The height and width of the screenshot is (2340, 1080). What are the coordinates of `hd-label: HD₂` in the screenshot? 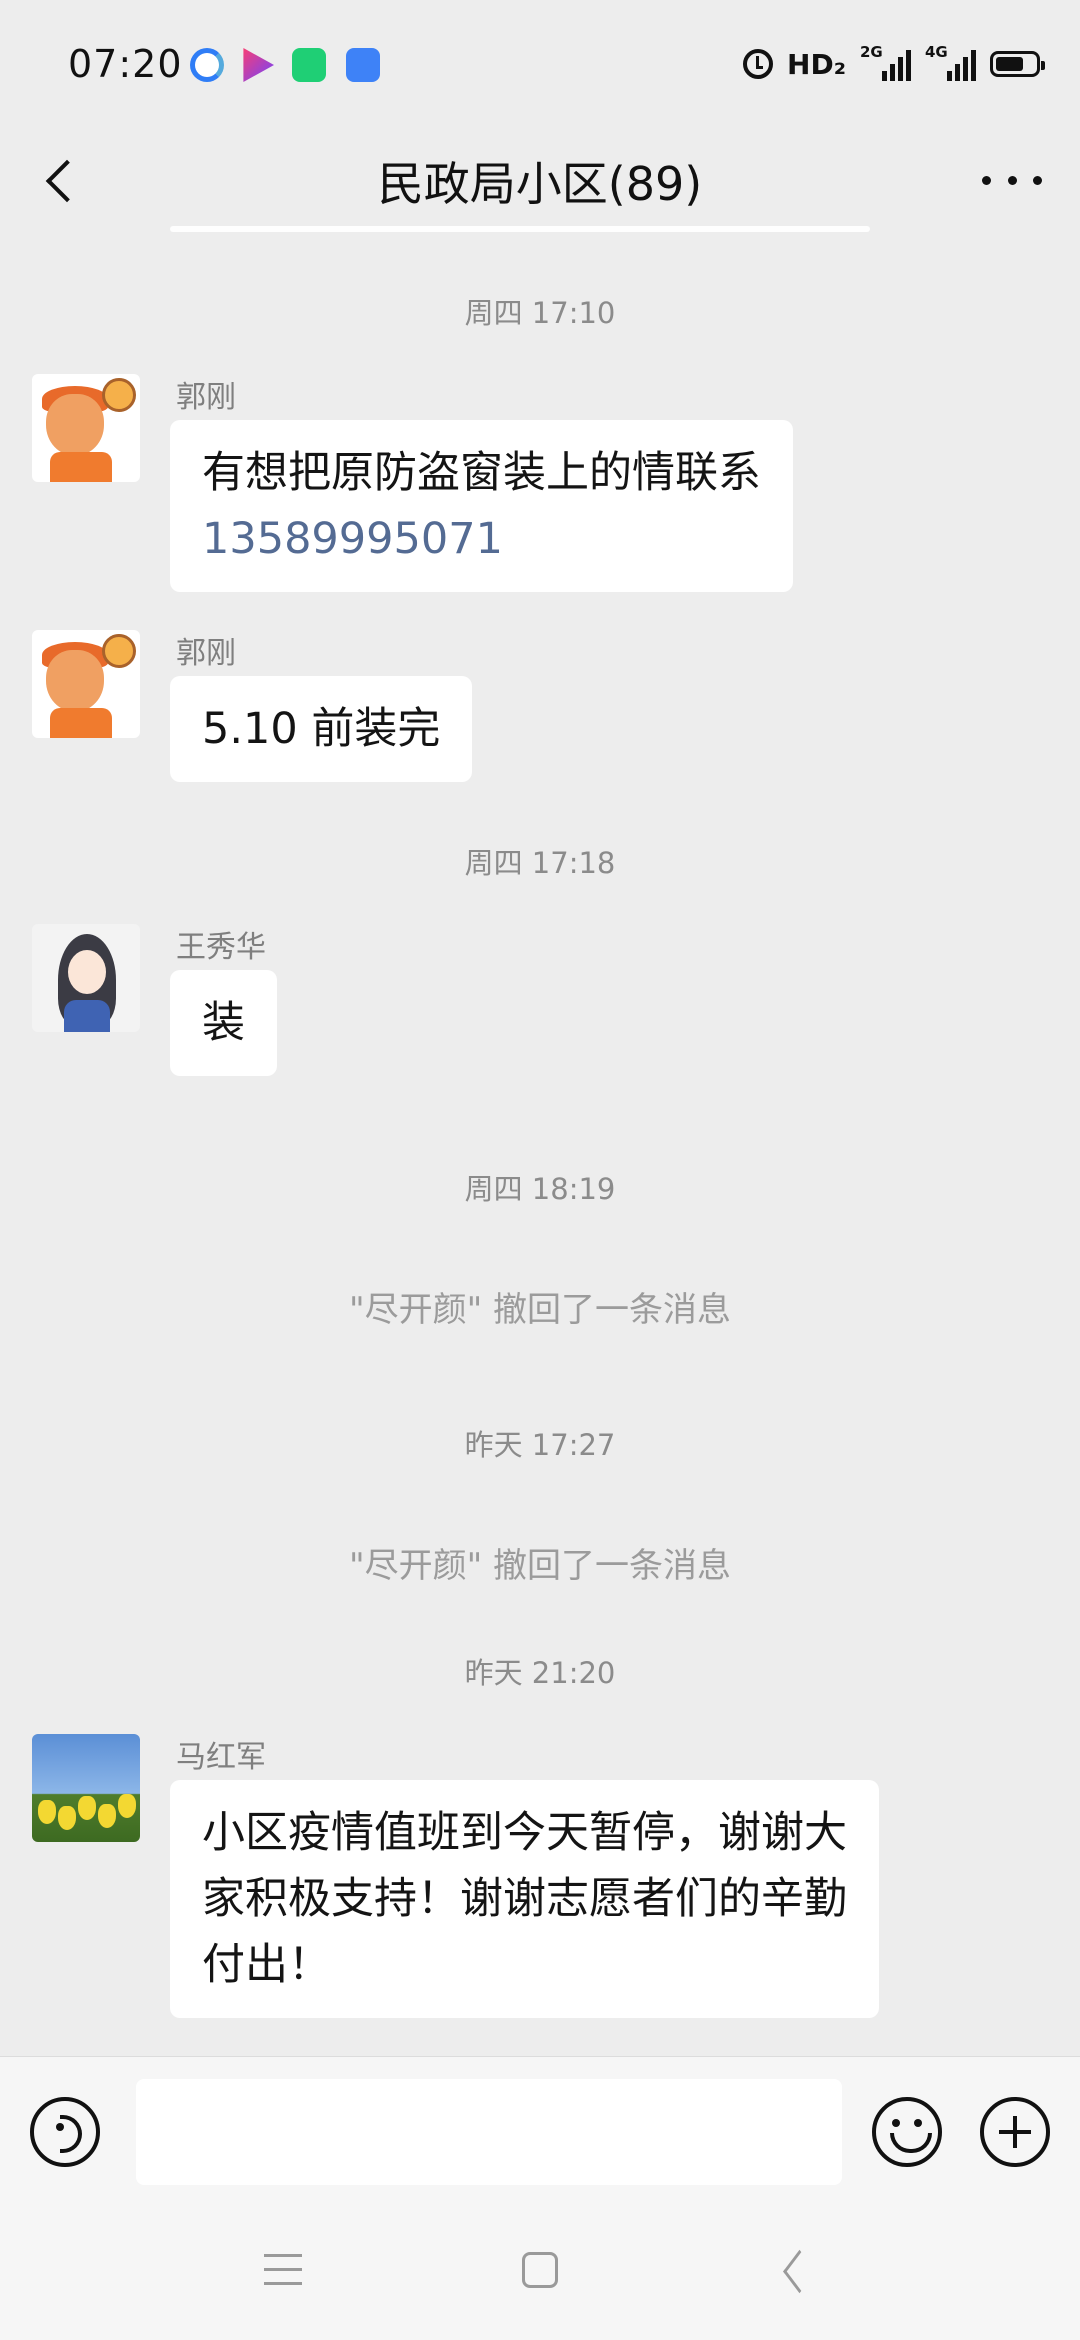 It's located at (816, 64).